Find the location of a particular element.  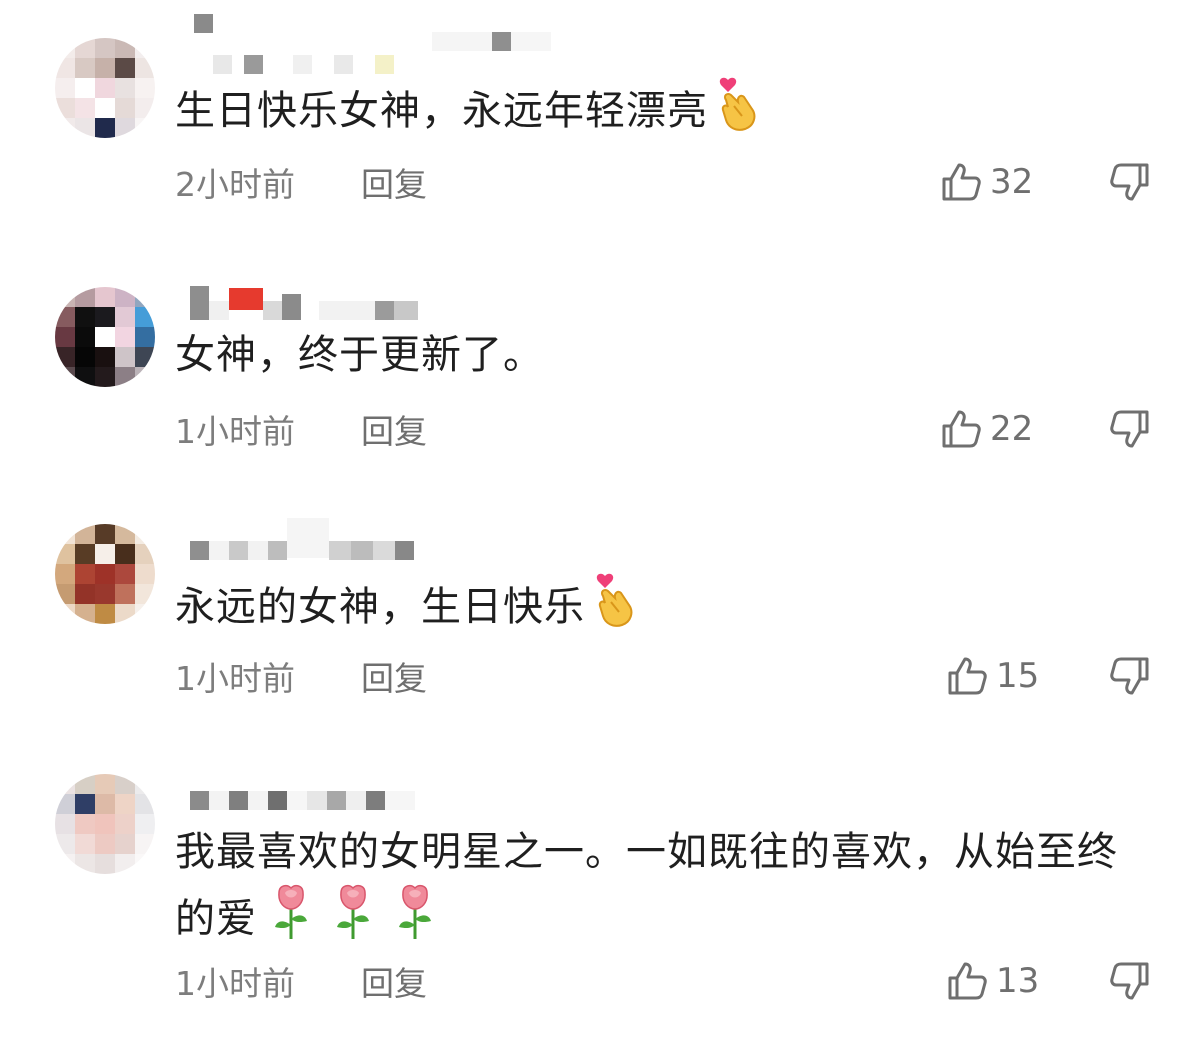

comment-body: 永远的女神，生日快乐 is located at coordinates (380, 607).